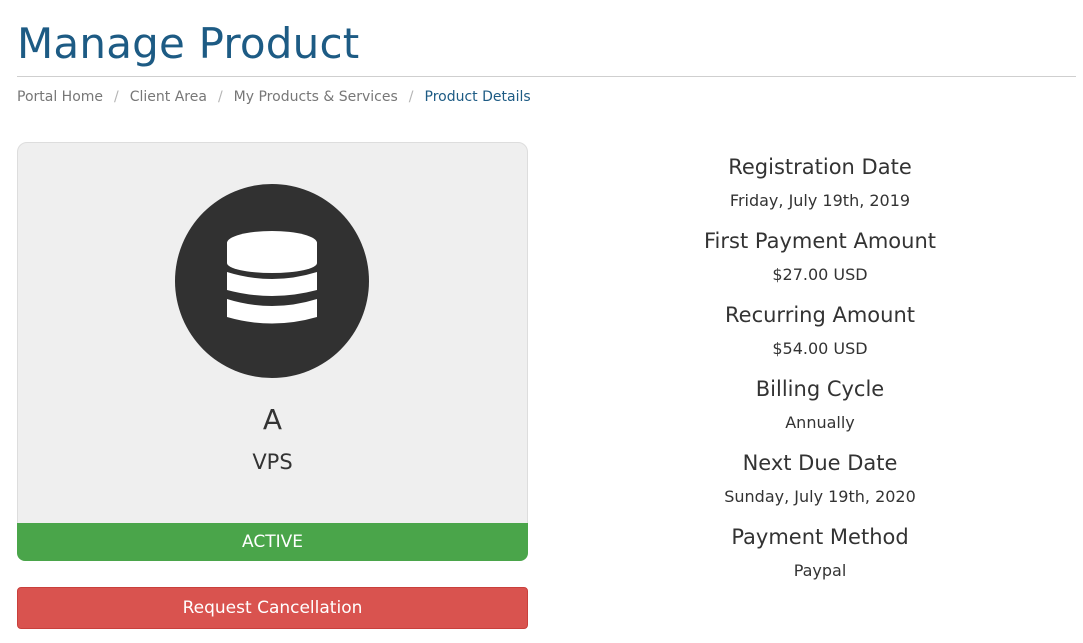 Image resolution: width=1083 pixels, height=643 pixels. Describe the element at coordinates (168, 97) in the screenshot. I see `breadcrumb-client-area: Client Area` at that location.